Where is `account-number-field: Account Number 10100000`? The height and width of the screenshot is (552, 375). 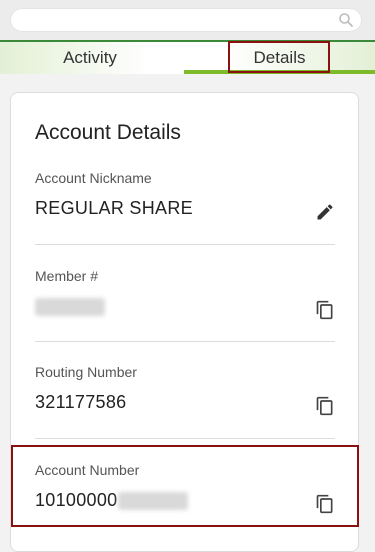
account-number-field: Account Number 10100000 is located at coordinates (185, 488).